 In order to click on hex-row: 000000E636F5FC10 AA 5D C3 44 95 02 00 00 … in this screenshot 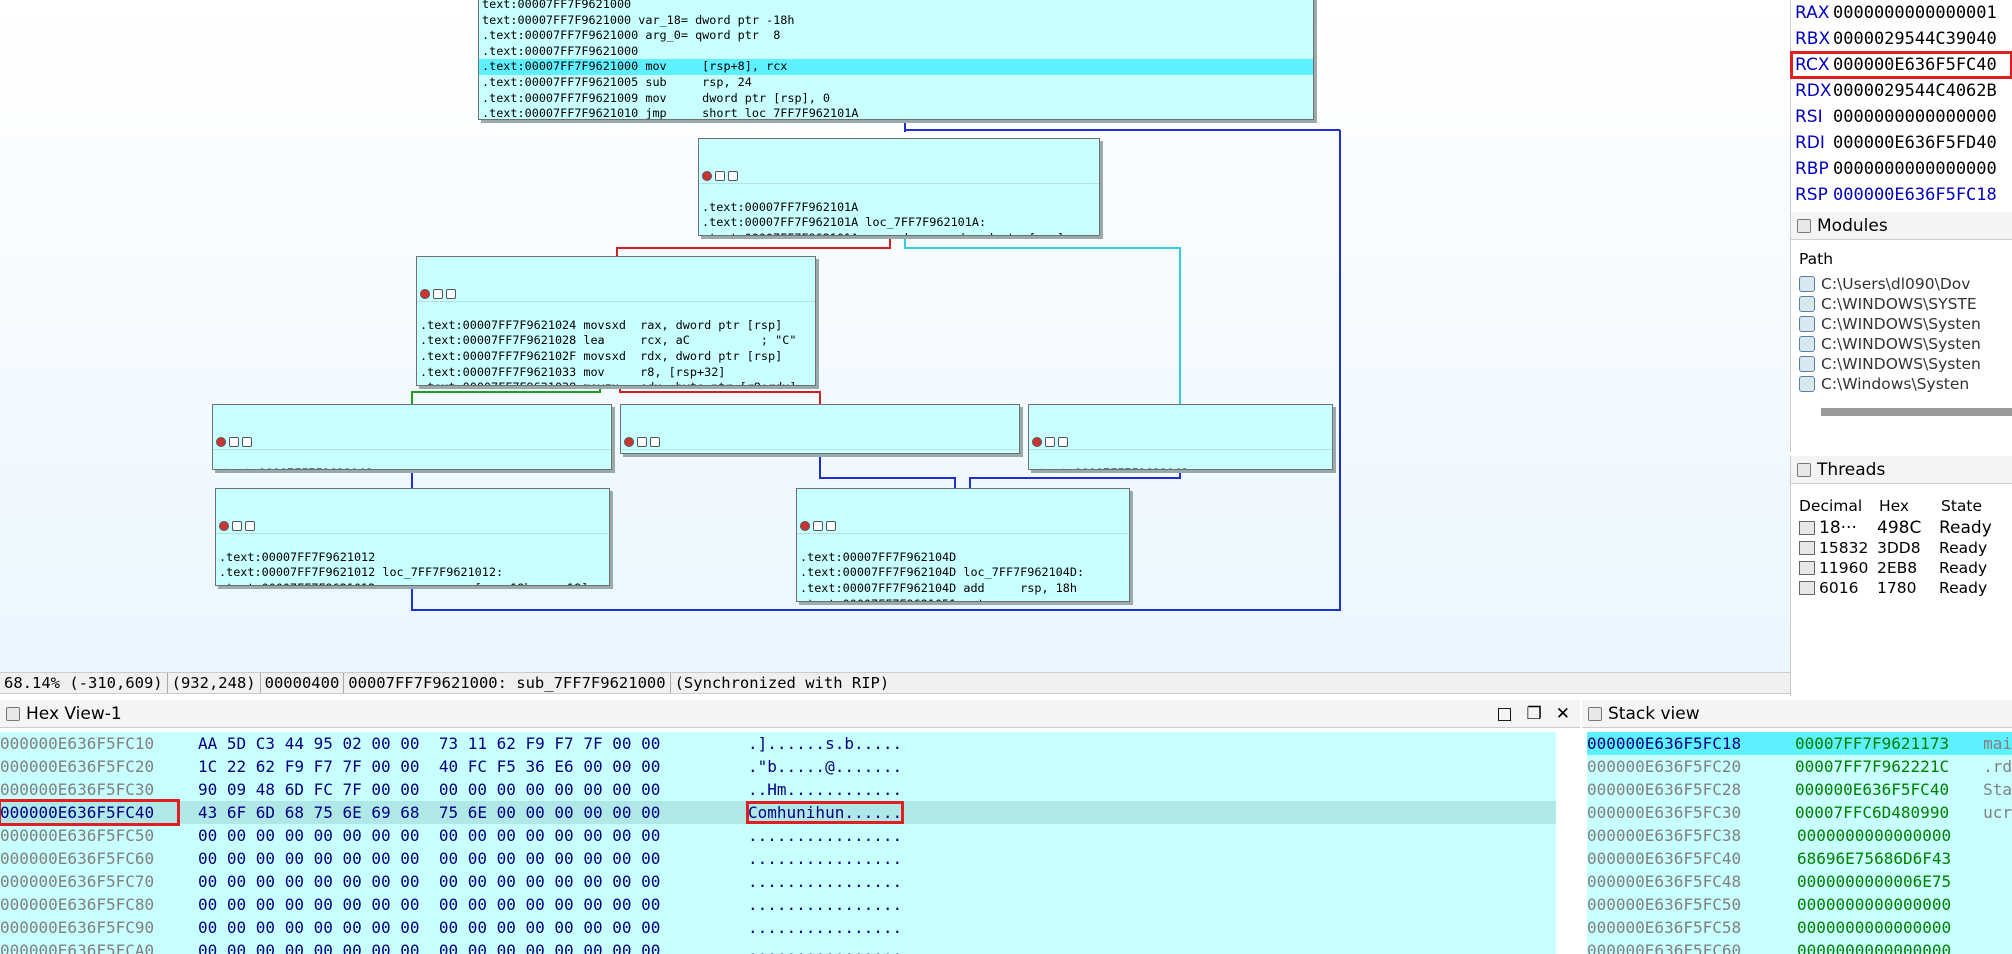, I will do `click(778, 743)`.